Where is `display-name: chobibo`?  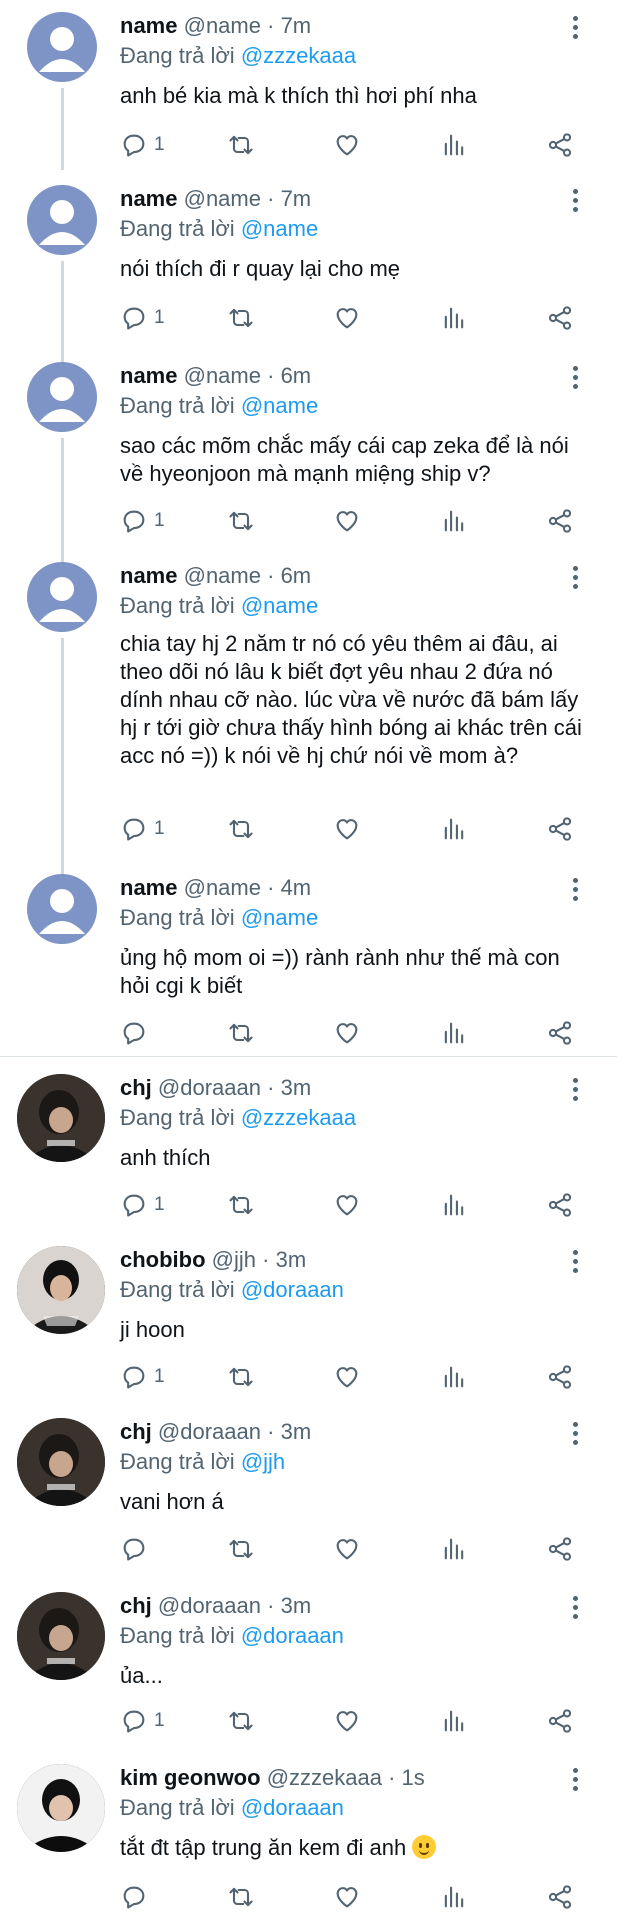
display-name: chobibo is located at coordinates (163, 1259).